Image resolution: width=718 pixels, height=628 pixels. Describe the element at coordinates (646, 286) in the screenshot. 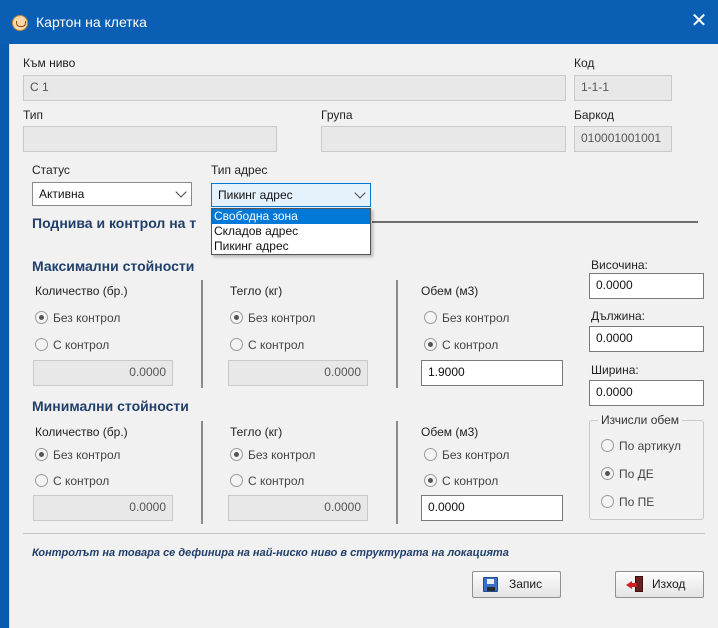

I see `height-field: 0.0000` at that location.